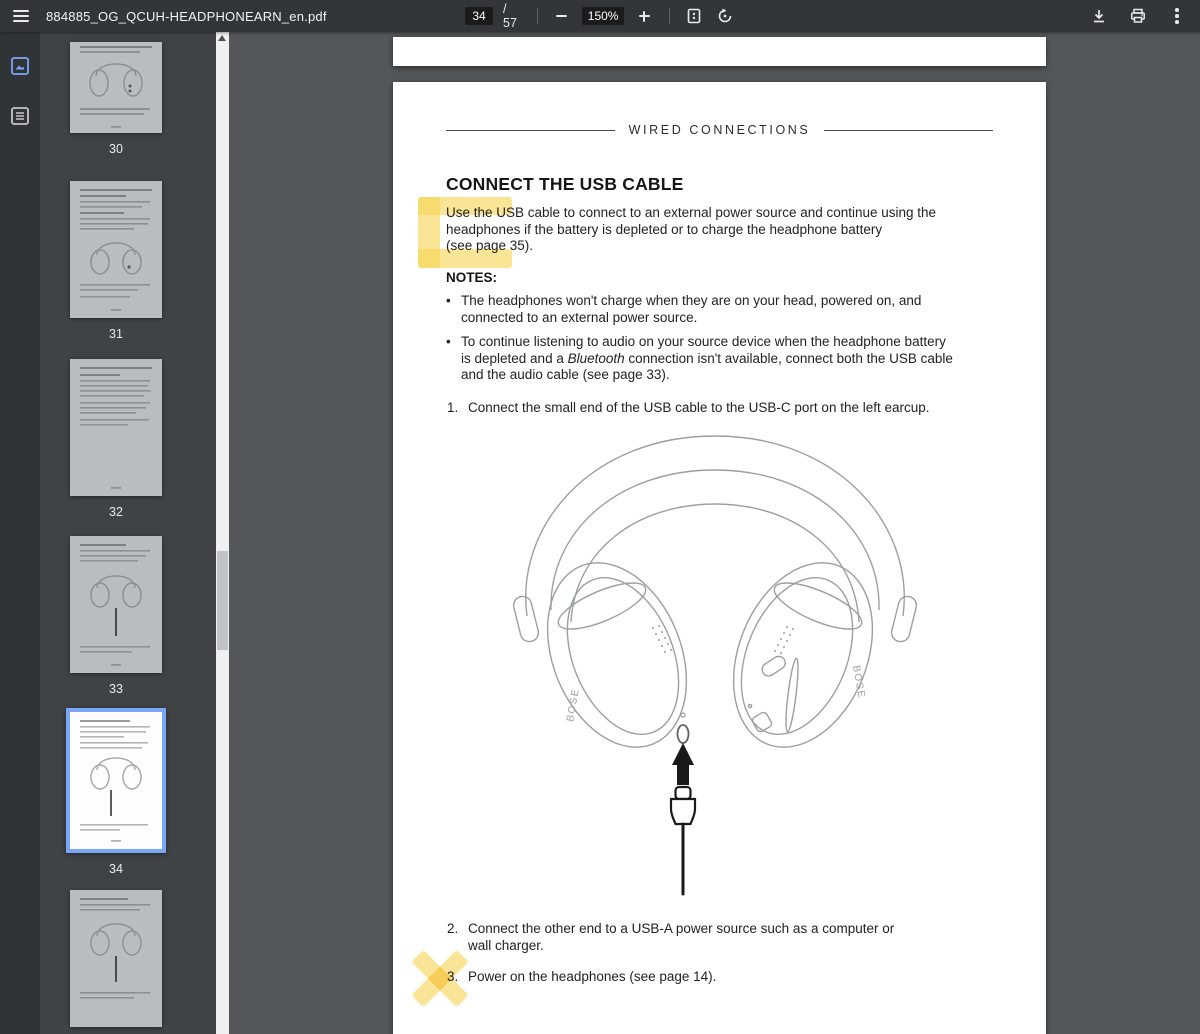  I want to click on zoom-level-value: 150%, so click(603, 16).